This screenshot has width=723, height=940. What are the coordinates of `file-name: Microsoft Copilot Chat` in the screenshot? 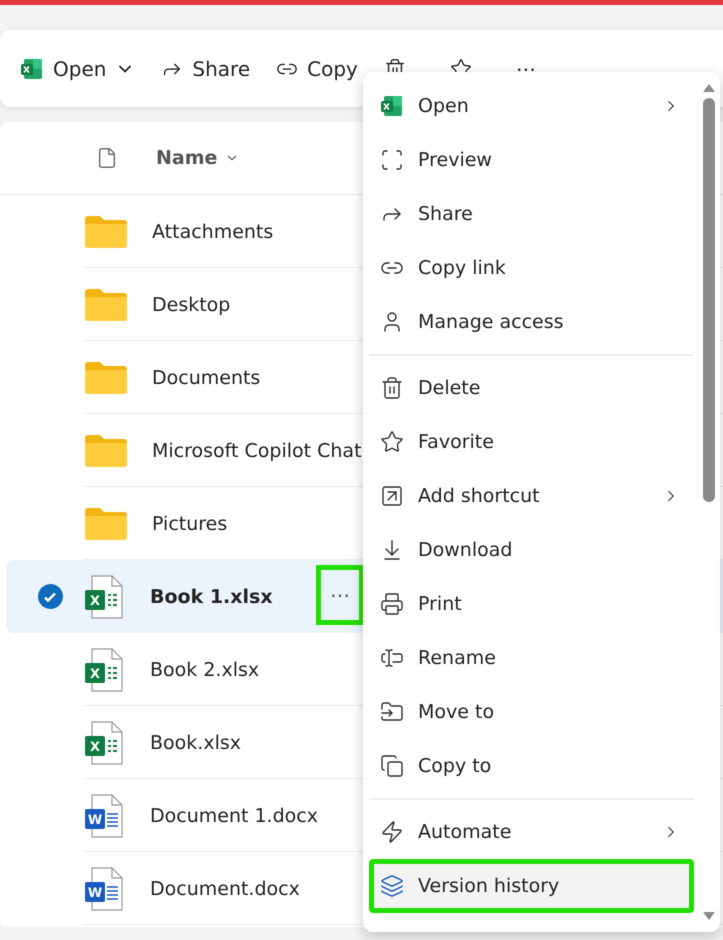 It's located at (257, 451).